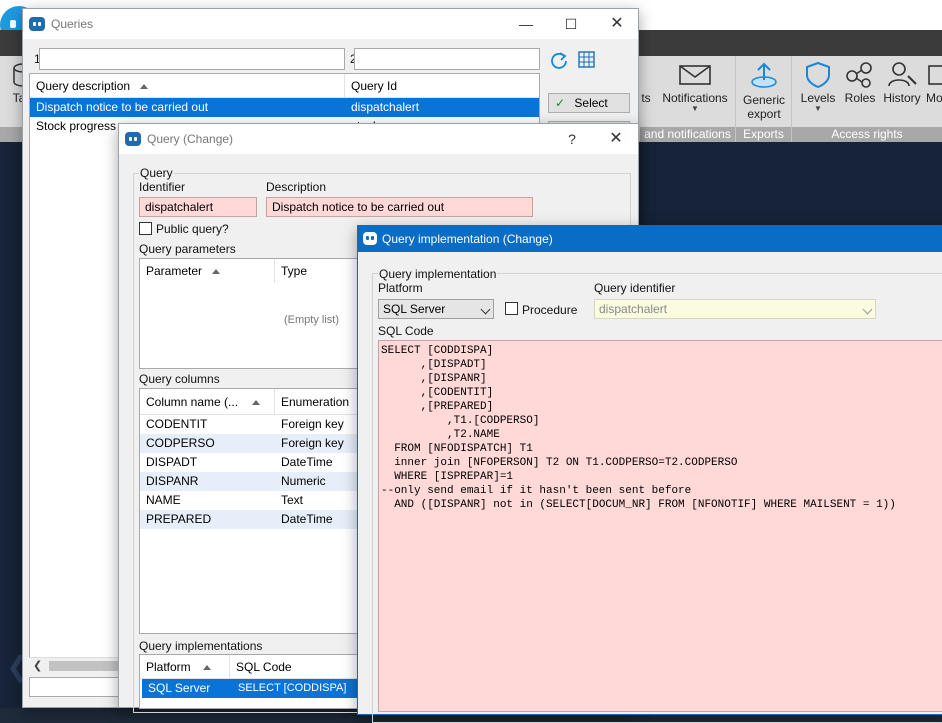 Image resolution: width=942 pixels, height=723 pixels. Describe the element at coordinates (296, 187) in the screenshot. I see `description-label: Description` at that location.